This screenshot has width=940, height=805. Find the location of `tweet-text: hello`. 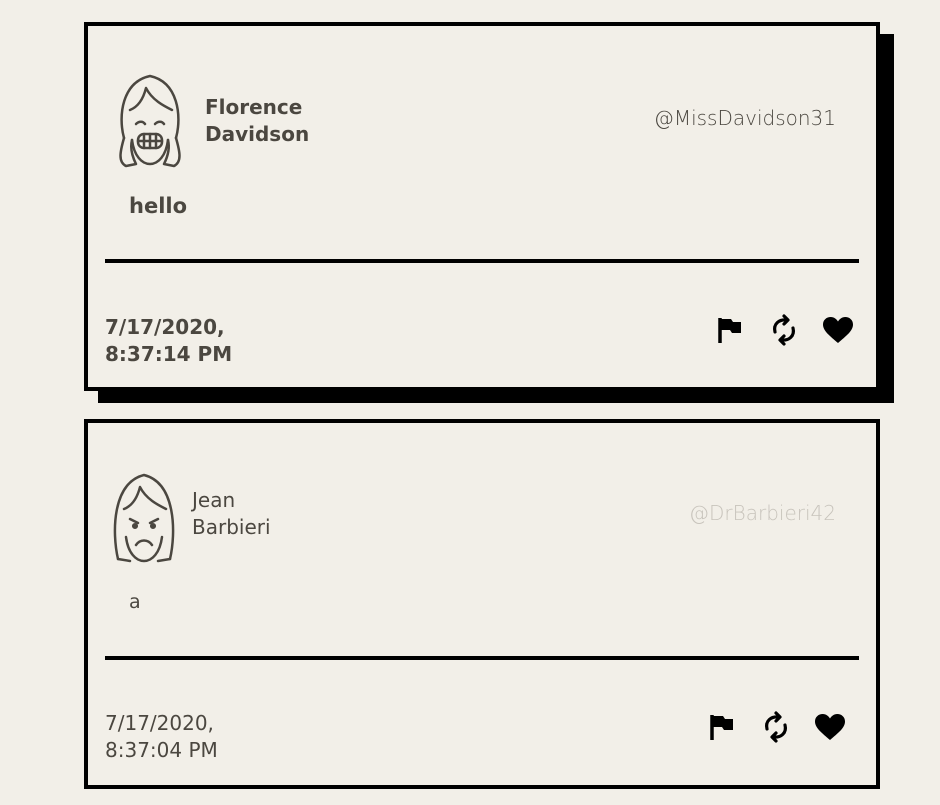

tweet-text: hello is located at coordinates (158, 206).